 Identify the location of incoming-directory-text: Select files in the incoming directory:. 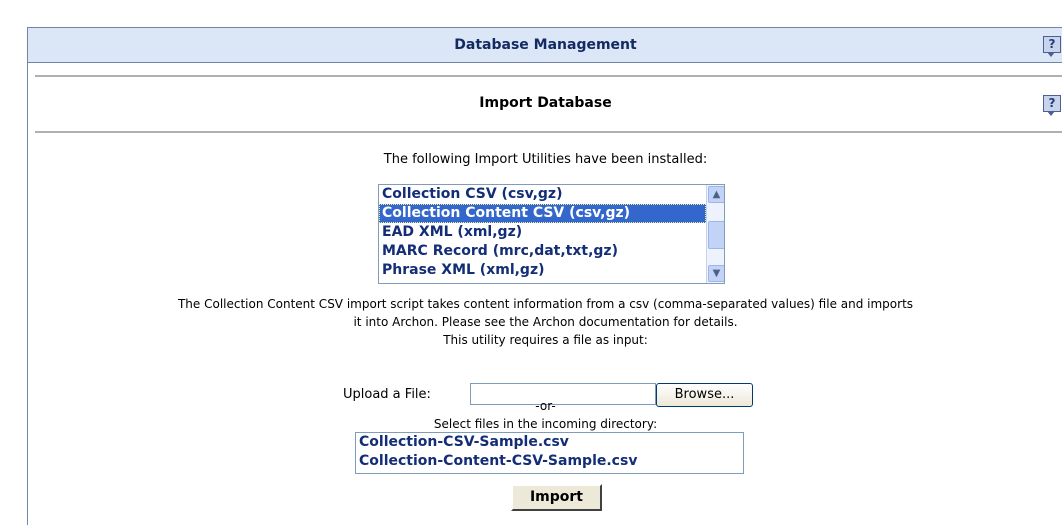
(545, 424).